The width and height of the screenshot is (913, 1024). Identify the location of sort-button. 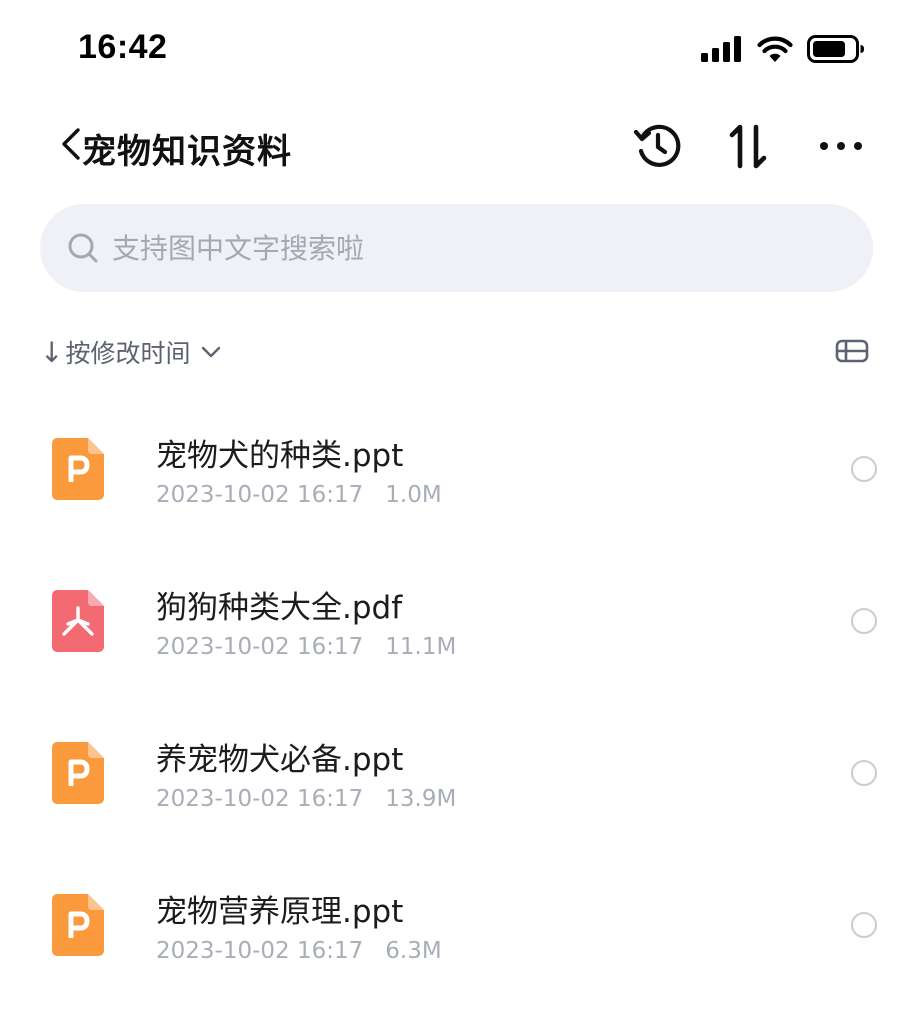
(748, 146).